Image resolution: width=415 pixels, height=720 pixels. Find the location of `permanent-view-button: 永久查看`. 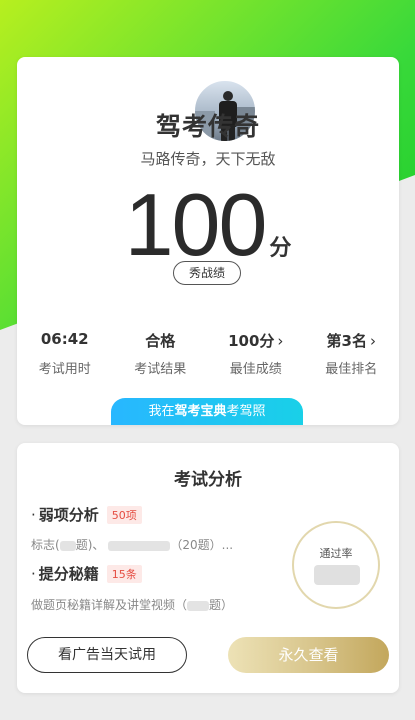

permanent-view-button: 永久查看 is located at coordinates (308, 655).